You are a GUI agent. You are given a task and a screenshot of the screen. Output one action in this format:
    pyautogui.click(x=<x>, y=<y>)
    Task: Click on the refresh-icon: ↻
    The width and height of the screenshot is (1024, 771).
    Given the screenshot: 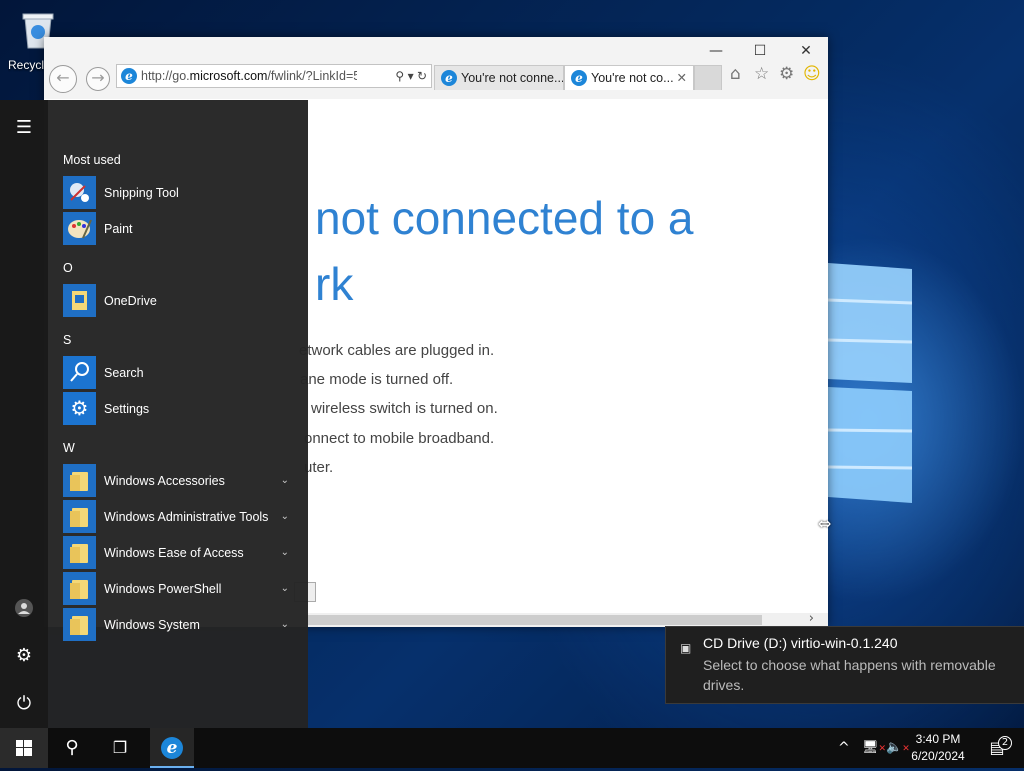 What is the action you would take?
    pyautogui.click(x=422, y=76)
    